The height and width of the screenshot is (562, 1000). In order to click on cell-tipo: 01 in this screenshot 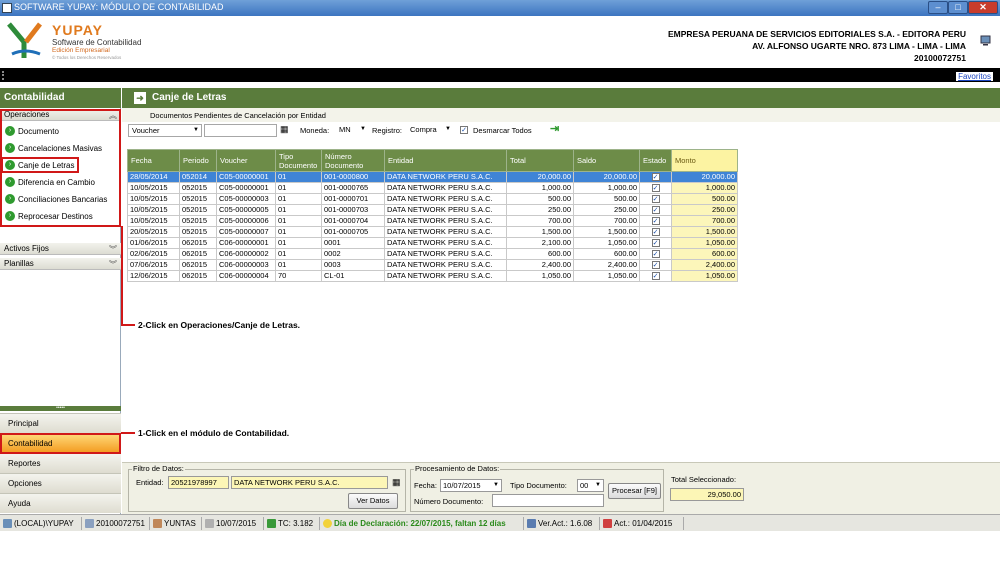, I will do `click(298, 232)`.